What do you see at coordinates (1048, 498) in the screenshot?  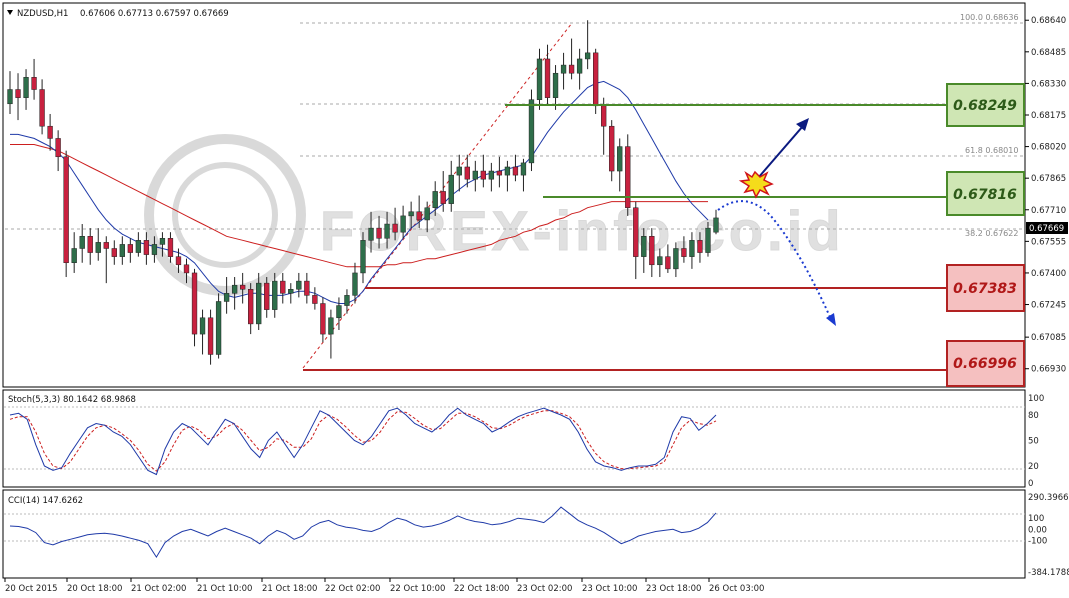 I see `cci-tick-label: 290.3966` at bounding box center [1048, 498].